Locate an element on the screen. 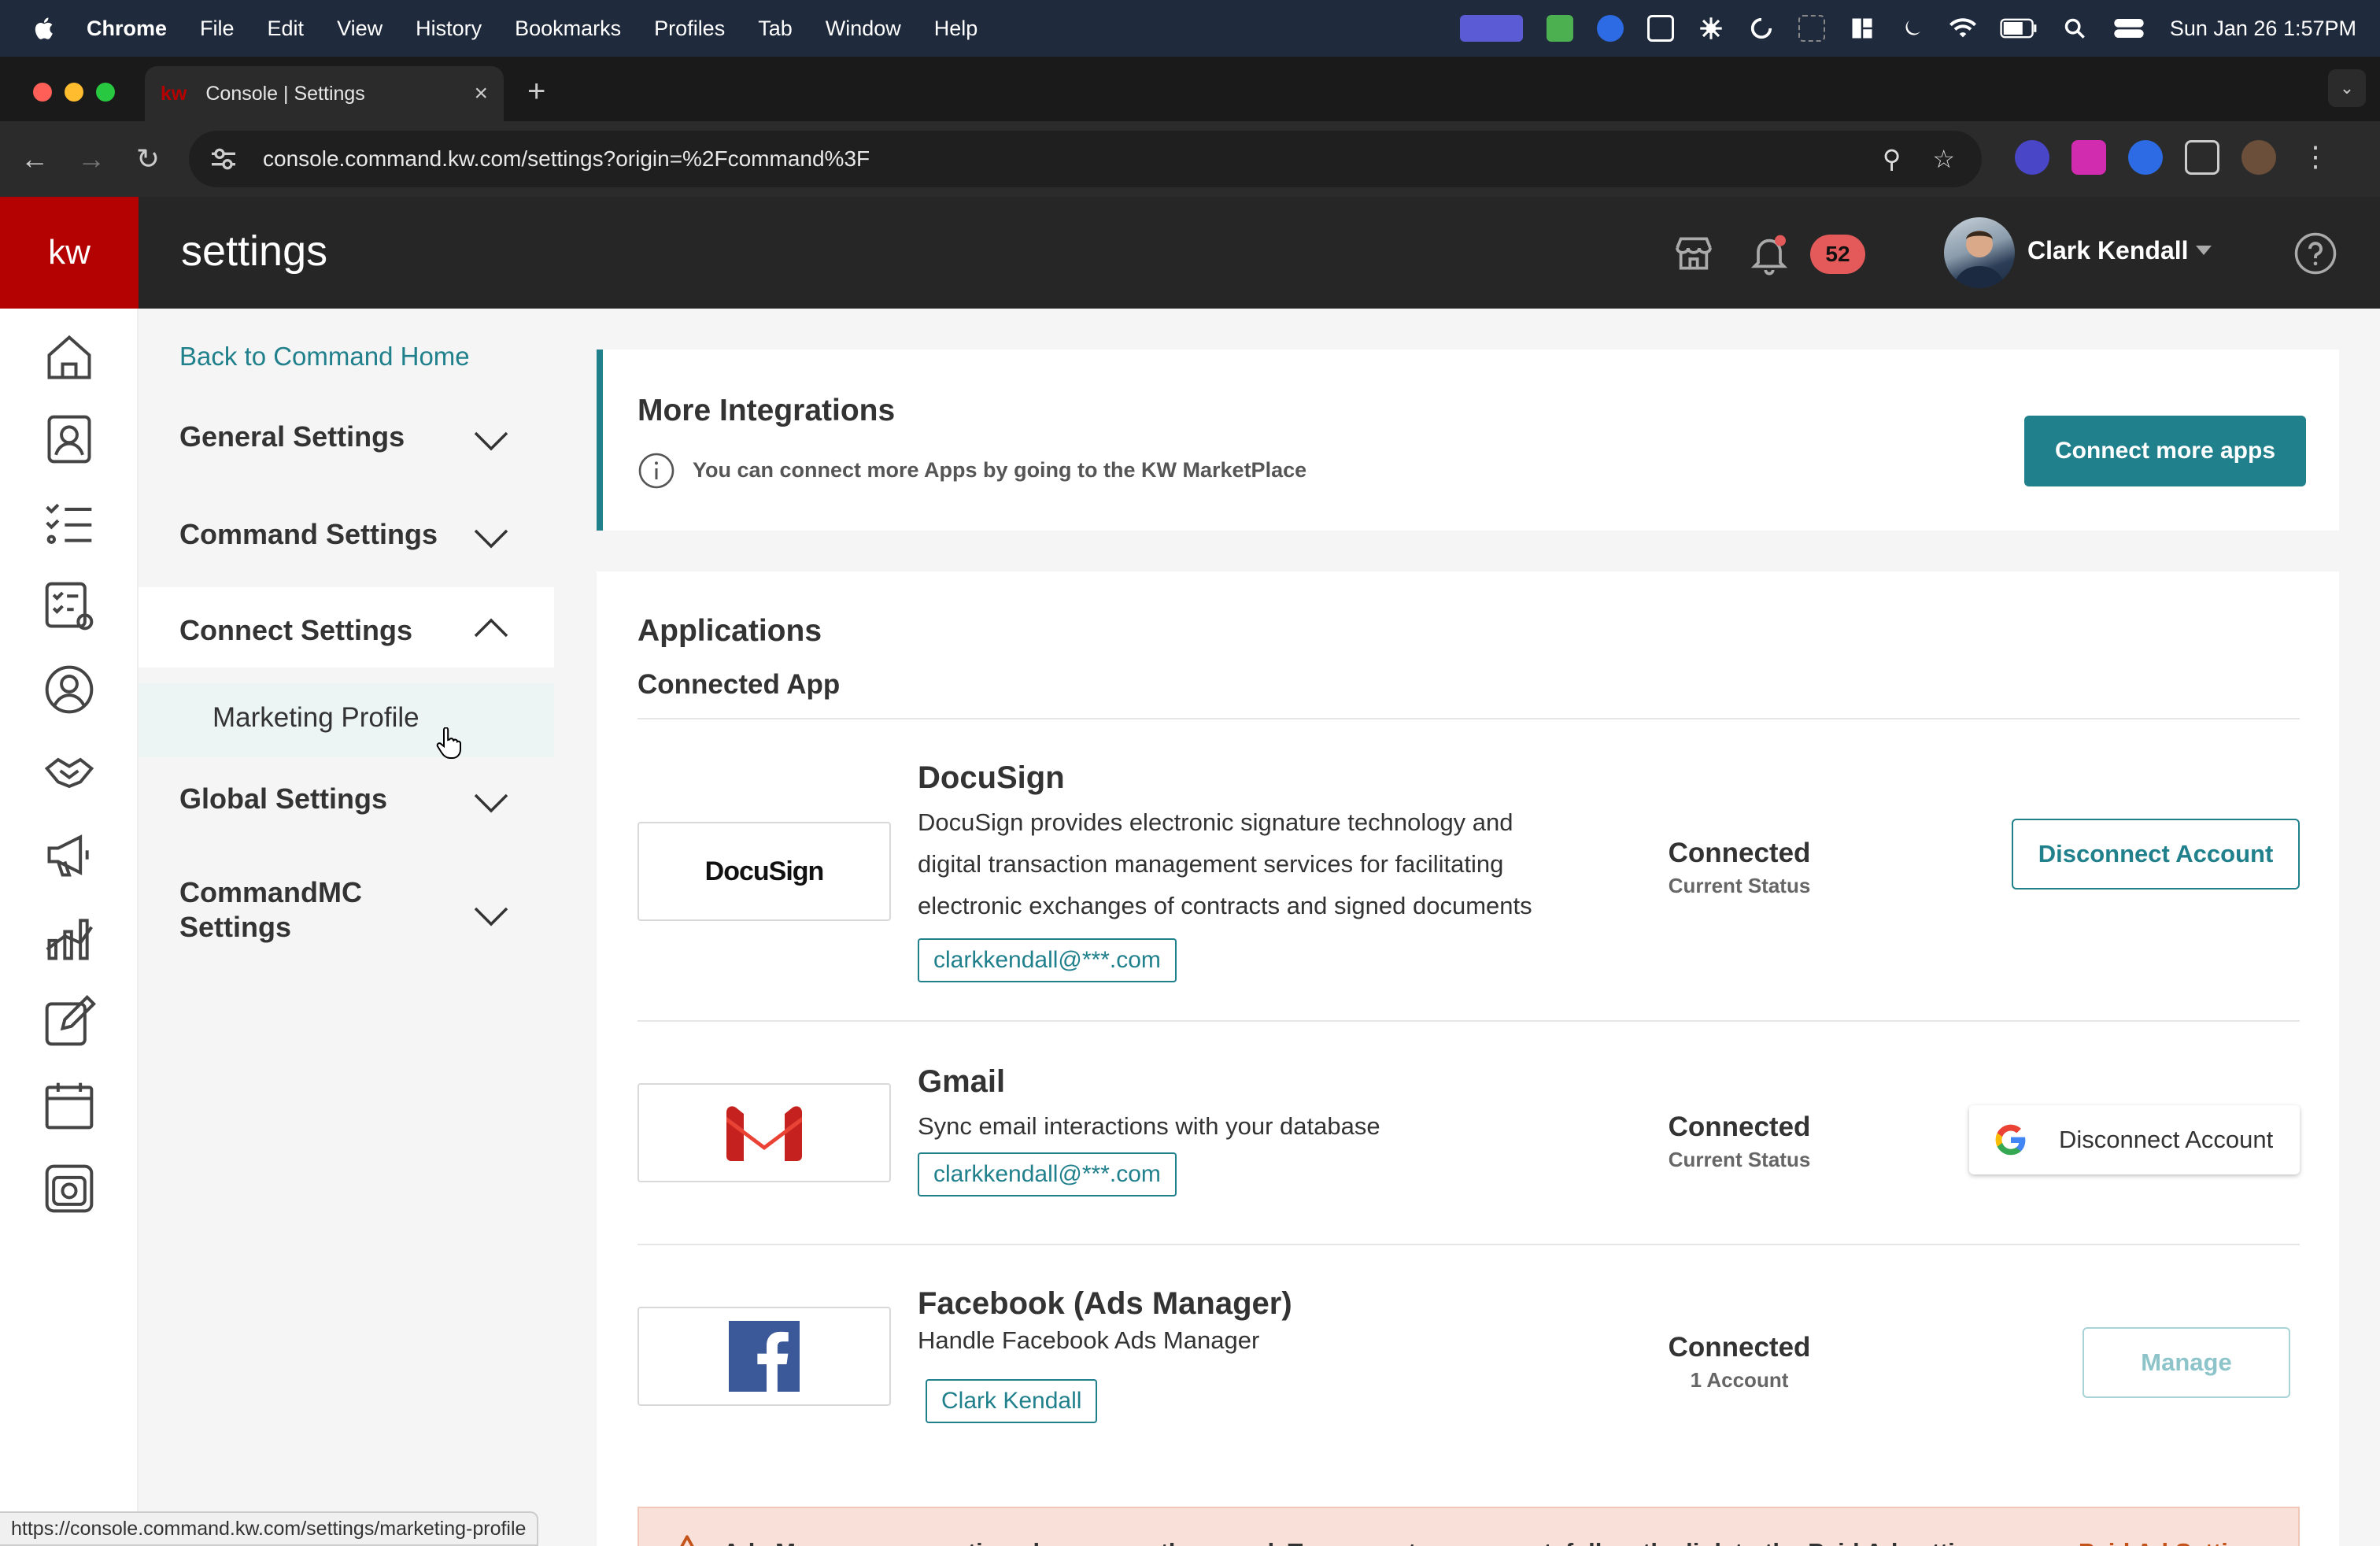 The height and width of the screenshot is (1546, 2380). bell-icon is located at coordinates (1769, 254).